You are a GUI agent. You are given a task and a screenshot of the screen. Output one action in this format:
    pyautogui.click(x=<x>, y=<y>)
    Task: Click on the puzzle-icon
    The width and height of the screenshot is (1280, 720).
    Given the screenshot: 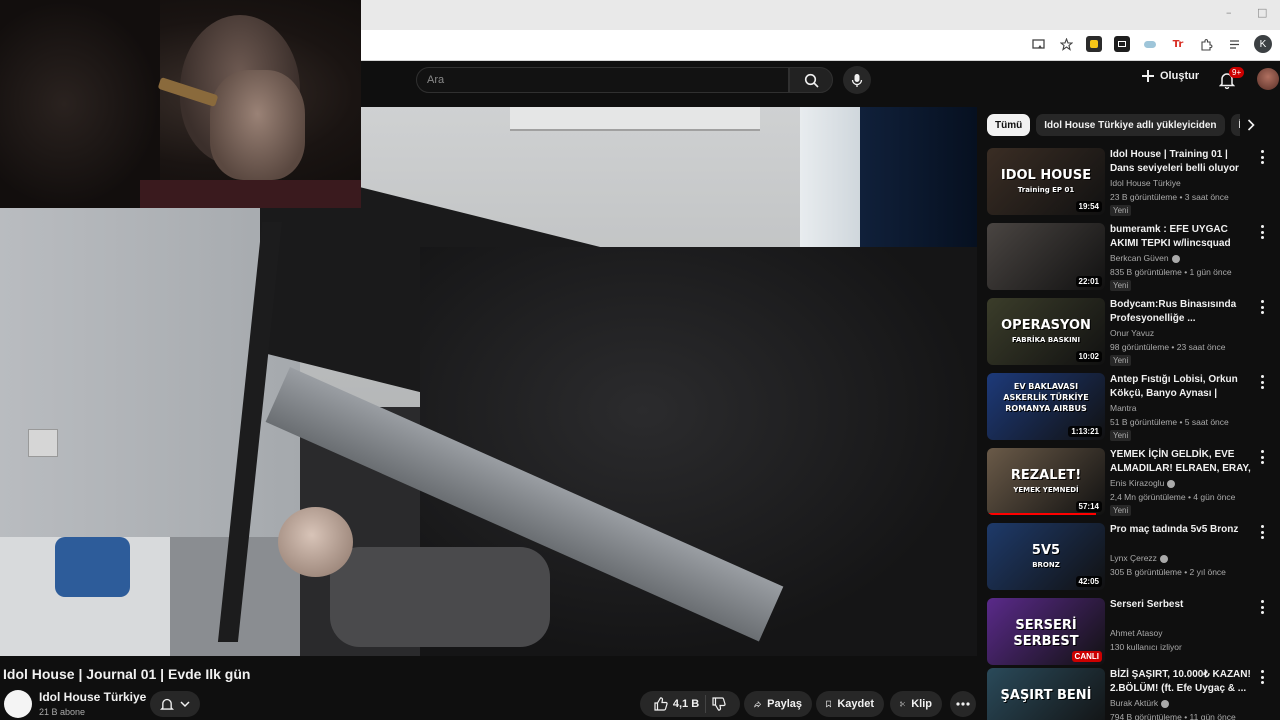 What is the action you would take?
    pyautogui.click(x=1206, y=44)
    